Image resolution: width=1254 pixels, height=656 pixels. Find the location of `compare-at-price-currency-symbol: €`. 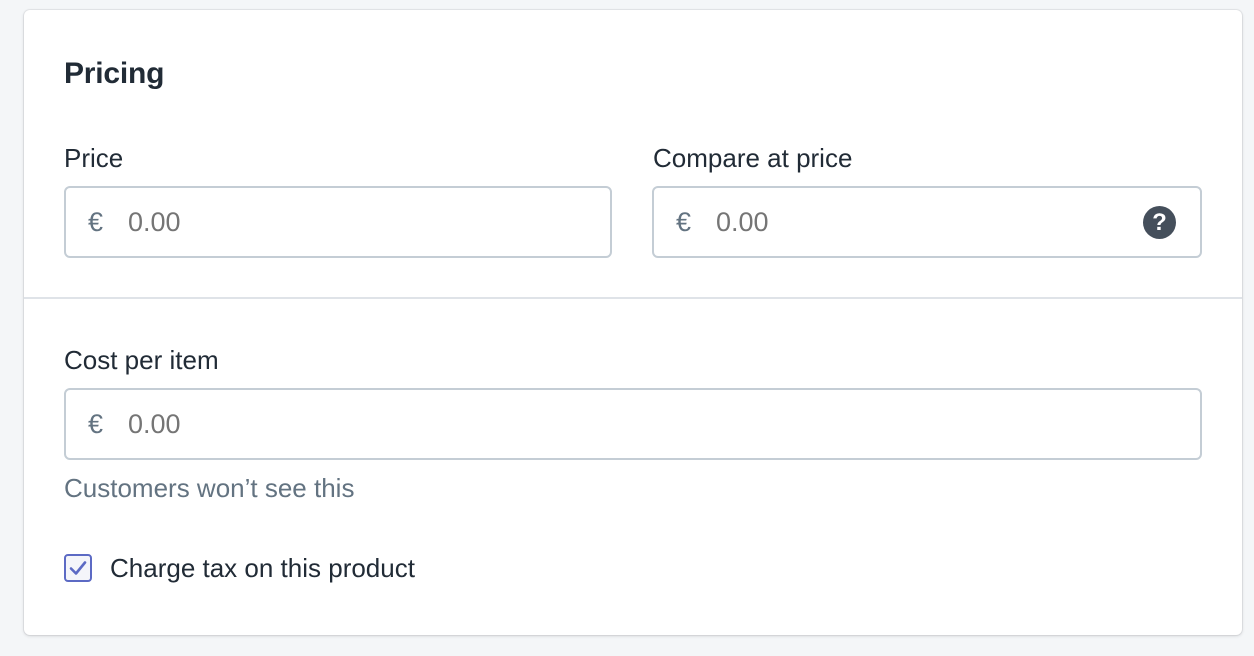

compare-at-price-currency-symbol: € is located at coordinates (684, 221).